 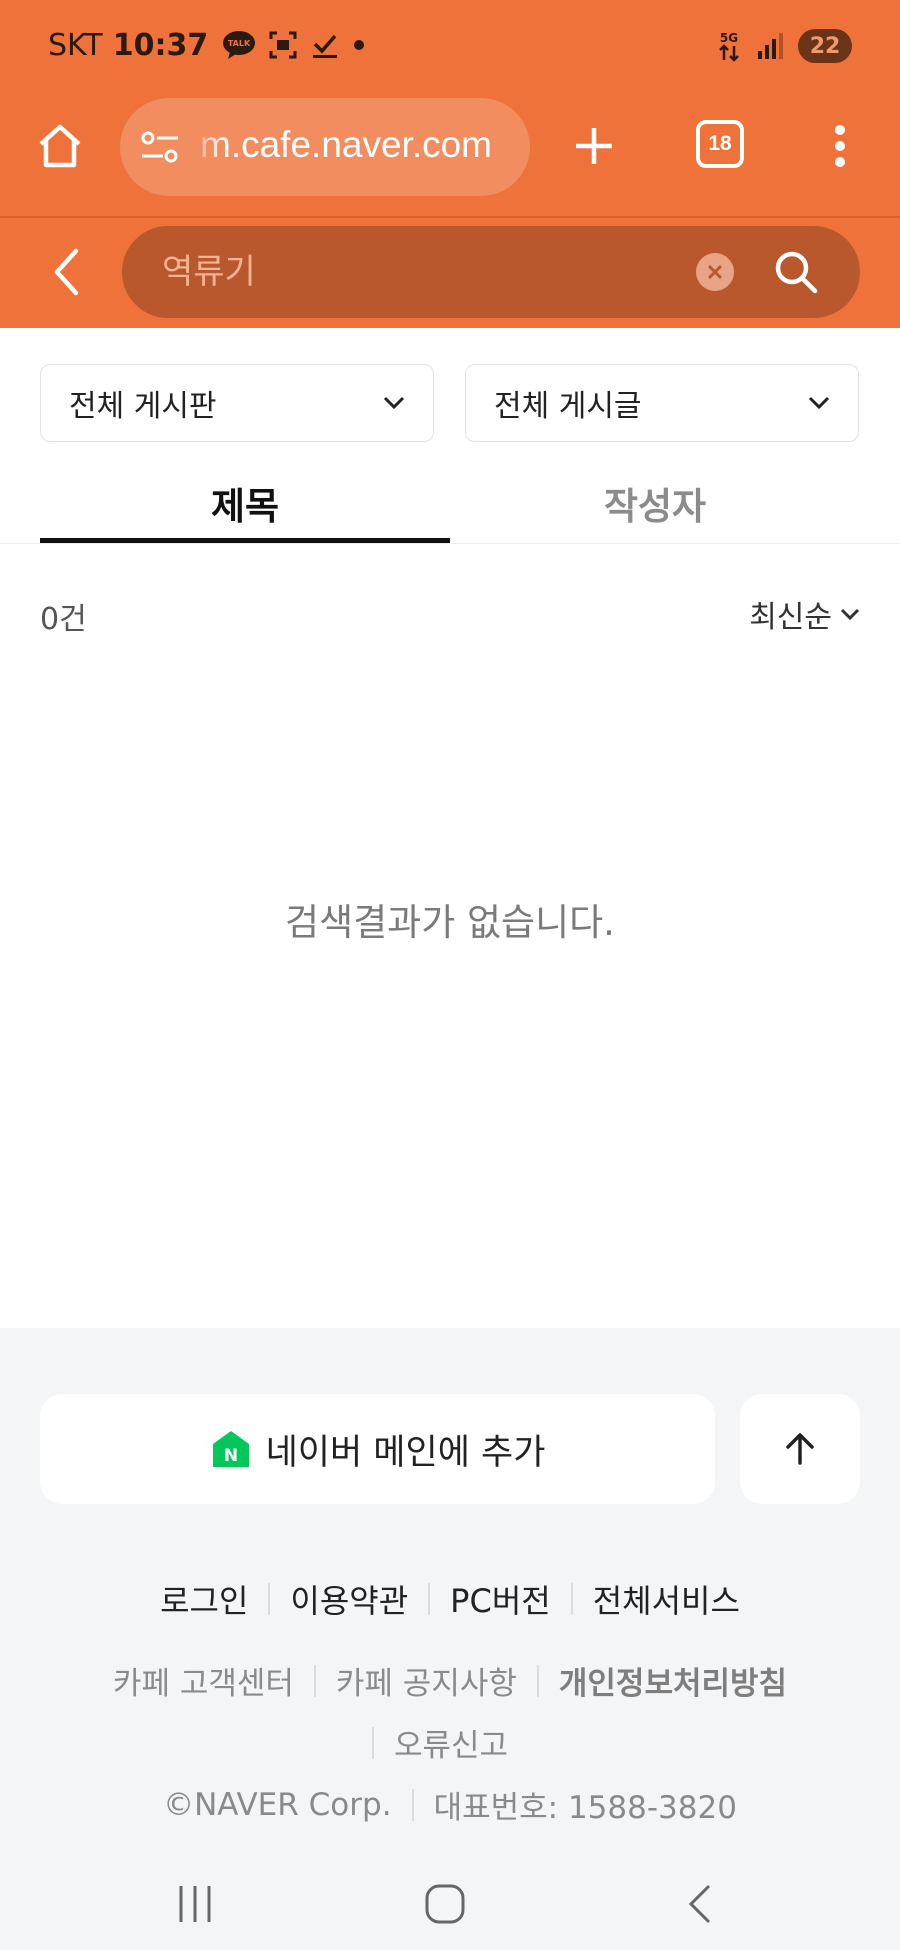 I want to click on new-tab-button, so click(x=594, y=146).